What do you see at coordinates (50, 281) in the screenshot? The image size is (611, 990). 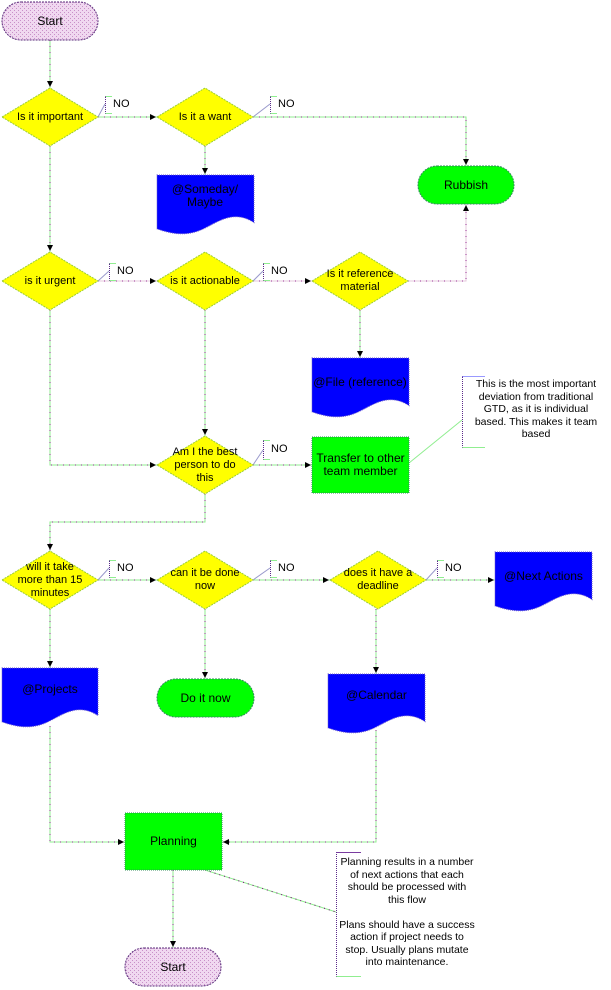 I see `node-is-urgent-decision` at bounding box center [50, 281].